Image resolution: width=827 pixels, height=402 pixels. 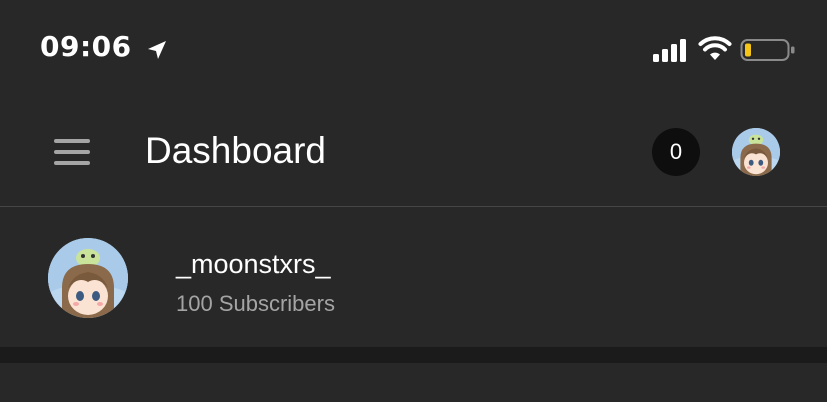 What do you see at coordinates (253, 264) in the screenshot?
I see `channel-name: _moonstxrs_` at bounding box center [253, 264].